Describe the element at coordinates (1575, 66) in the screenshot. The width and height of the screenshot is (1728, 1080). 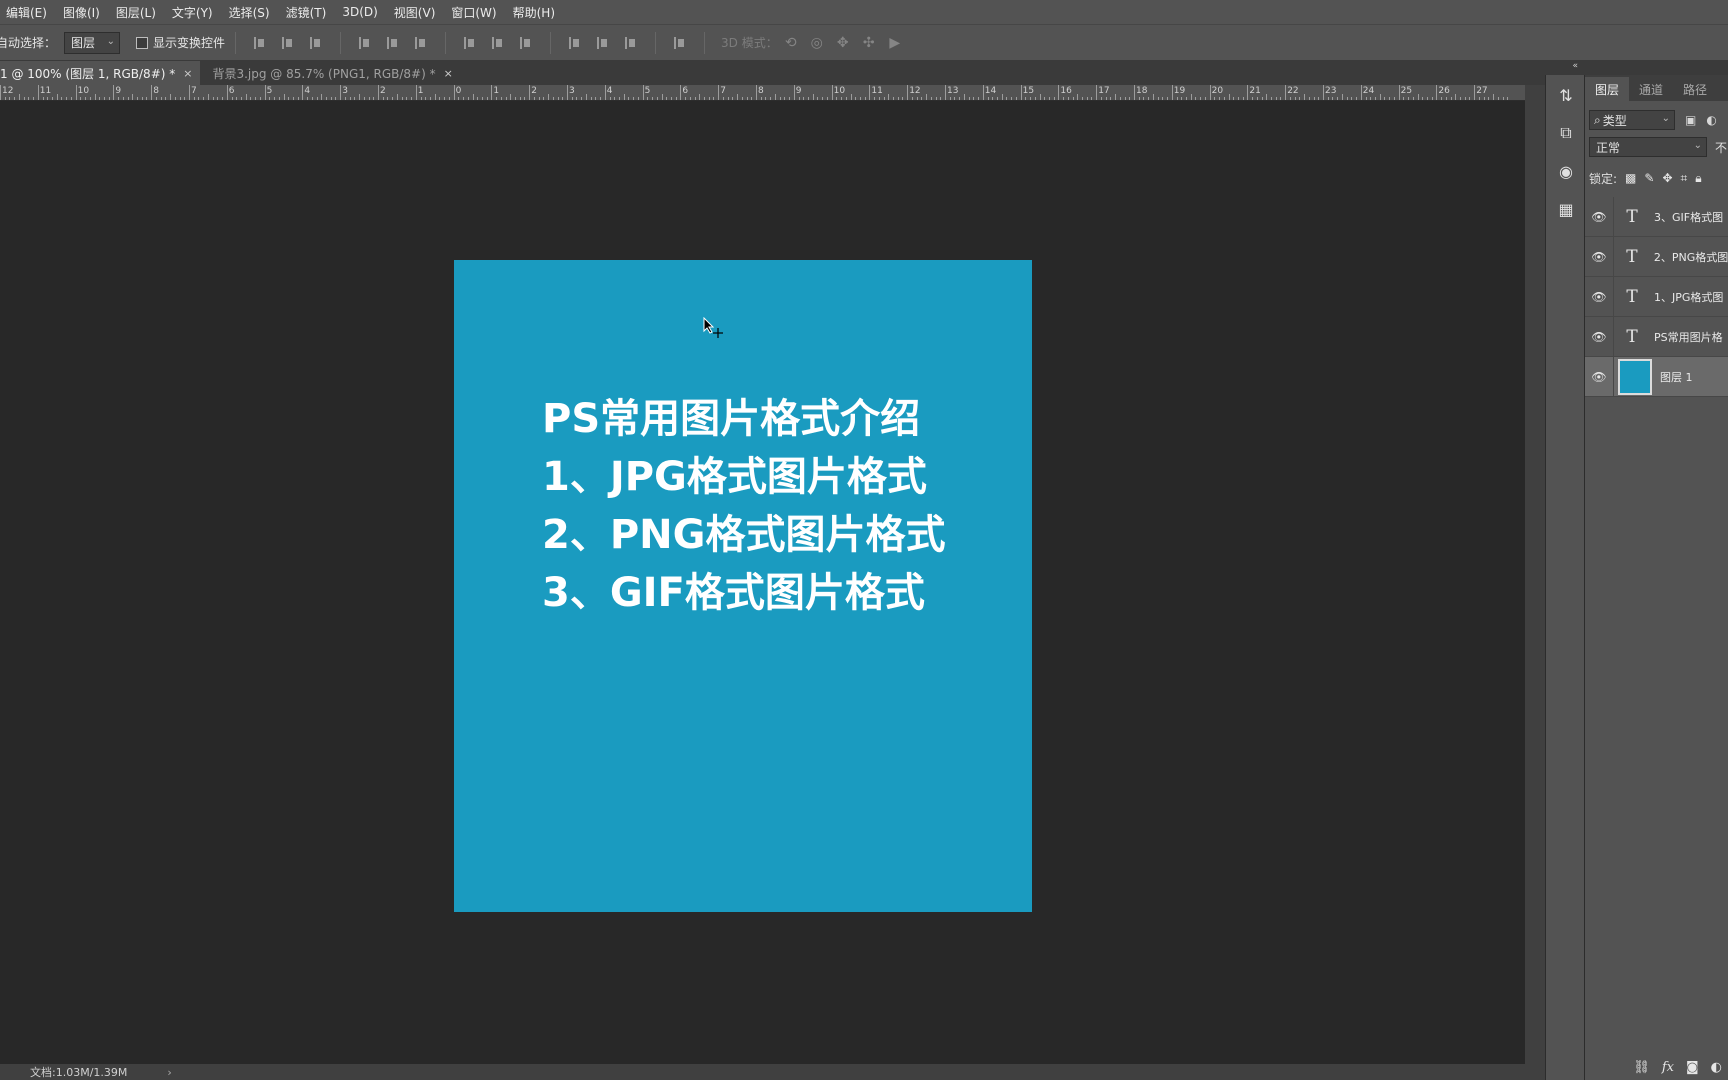
I see `collapse-arrows-icon: «` at that location.